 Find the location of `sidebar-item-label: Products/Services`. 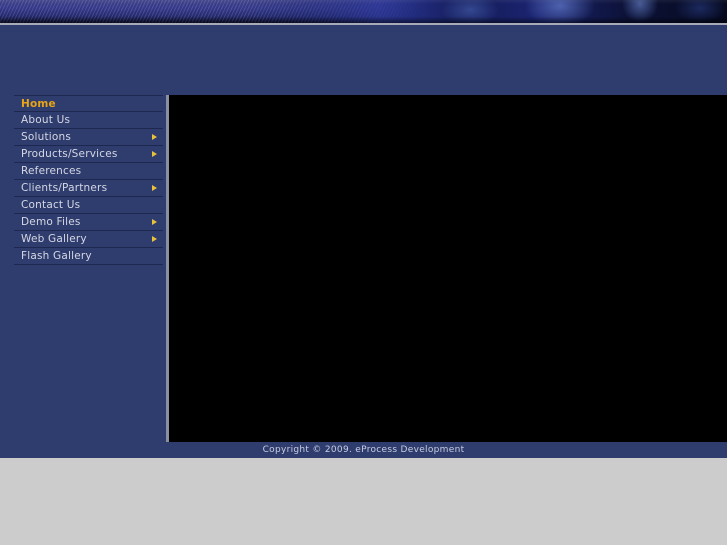

sidebar-item-label: Products/Services is located at coordinates (69, 154).